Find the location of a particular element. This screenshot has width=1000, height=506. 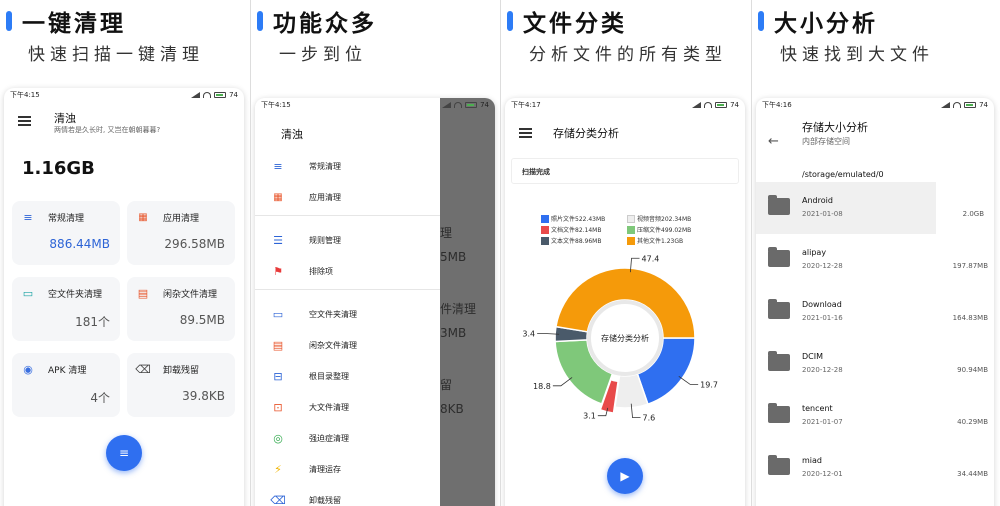

legend-item: 视频音频202.34MB is located at coordinates (659, 218).